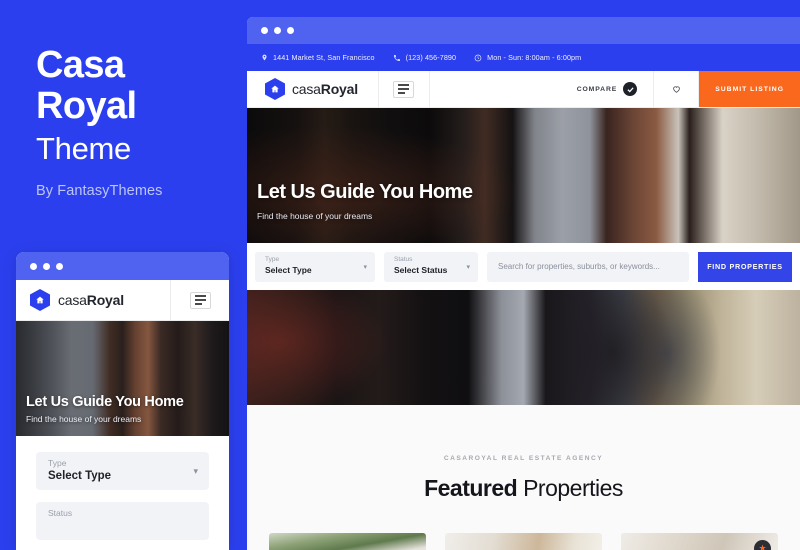 The height and width of the screenshot is (550, 800). I want to click on mobile-logo: casaRoyal, so click(93, 300).